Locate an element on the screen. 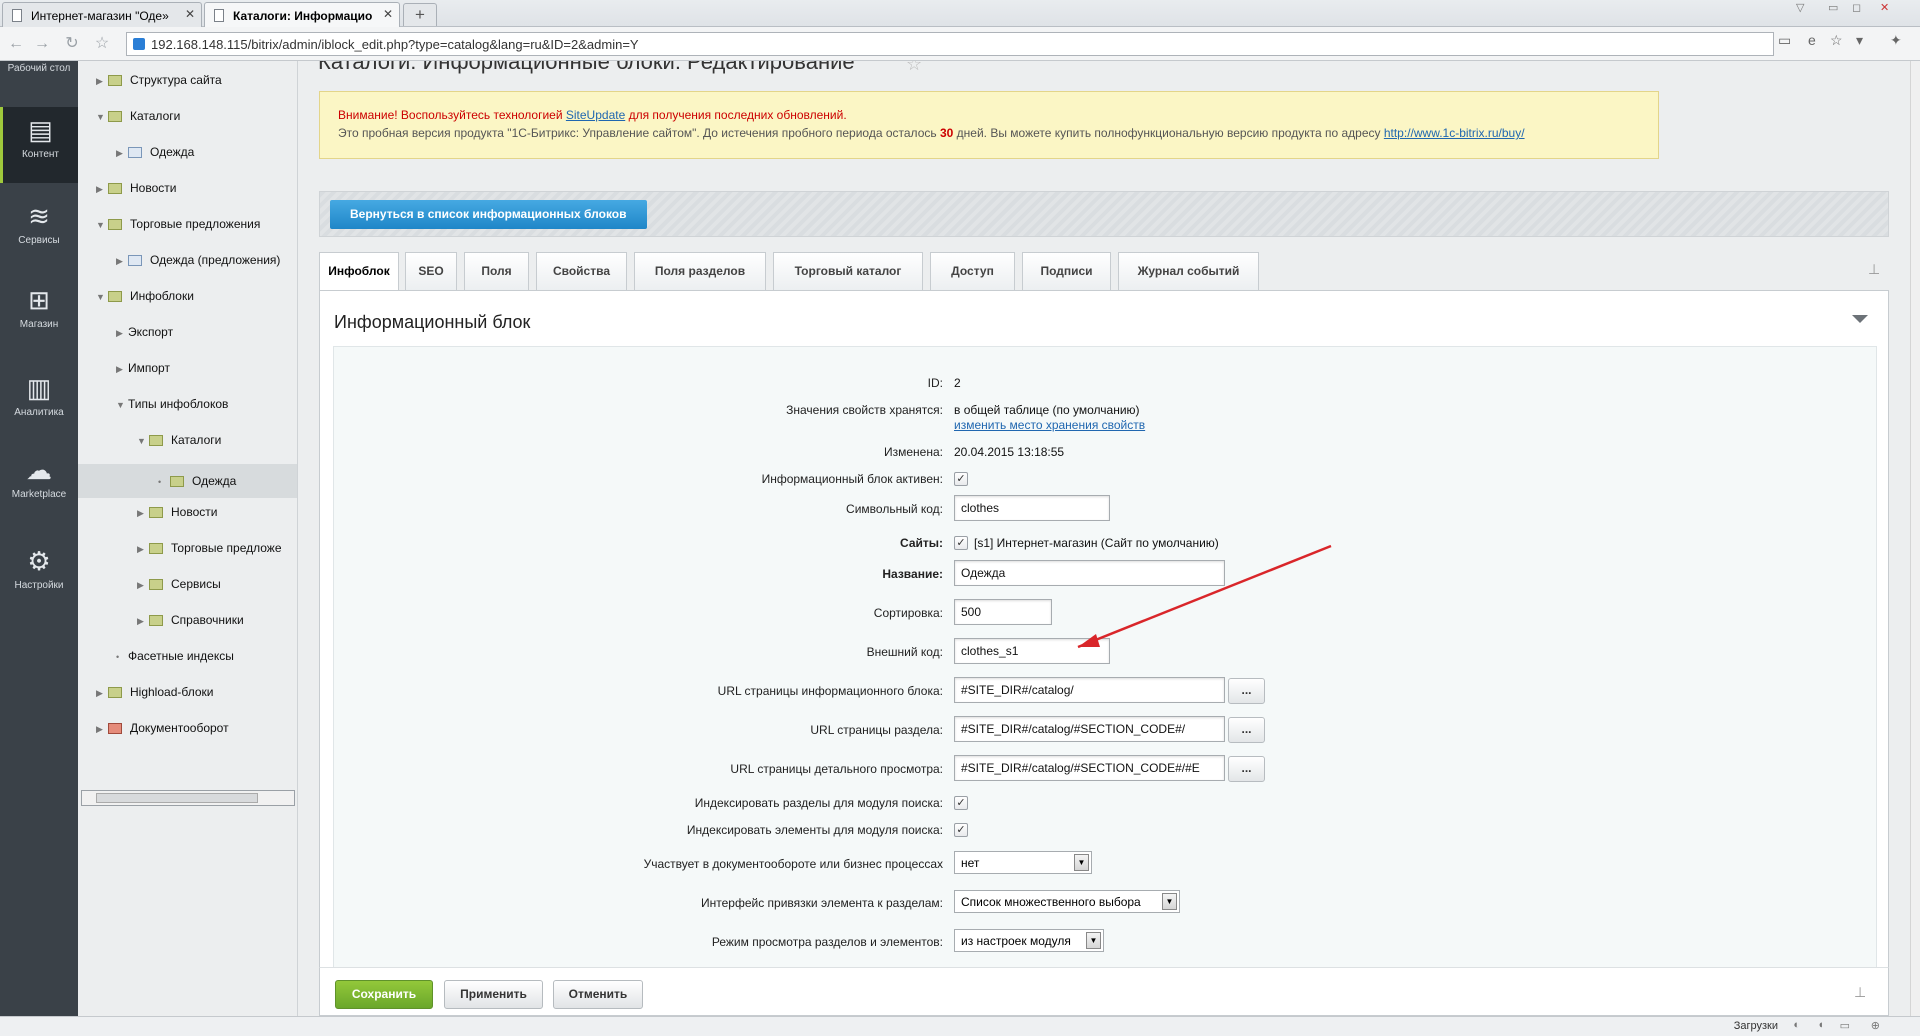 This screenshot has width=1920, height=1036. star-bookmark-icon: ☆ is located at coordinates (102, 44).